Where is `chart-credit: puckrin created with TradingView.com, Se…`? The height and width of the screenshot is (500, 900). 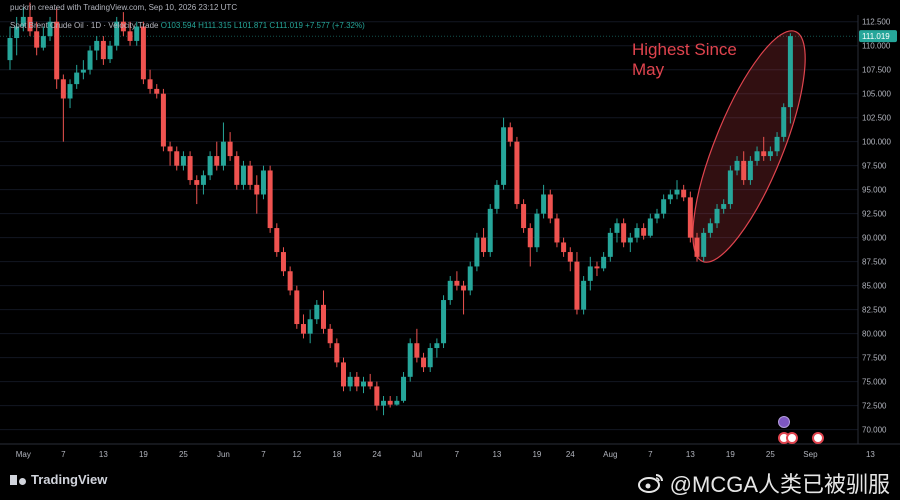 chart-credit: puckrin created with TradingView.com, Se… is located at coordinates (124, 7).